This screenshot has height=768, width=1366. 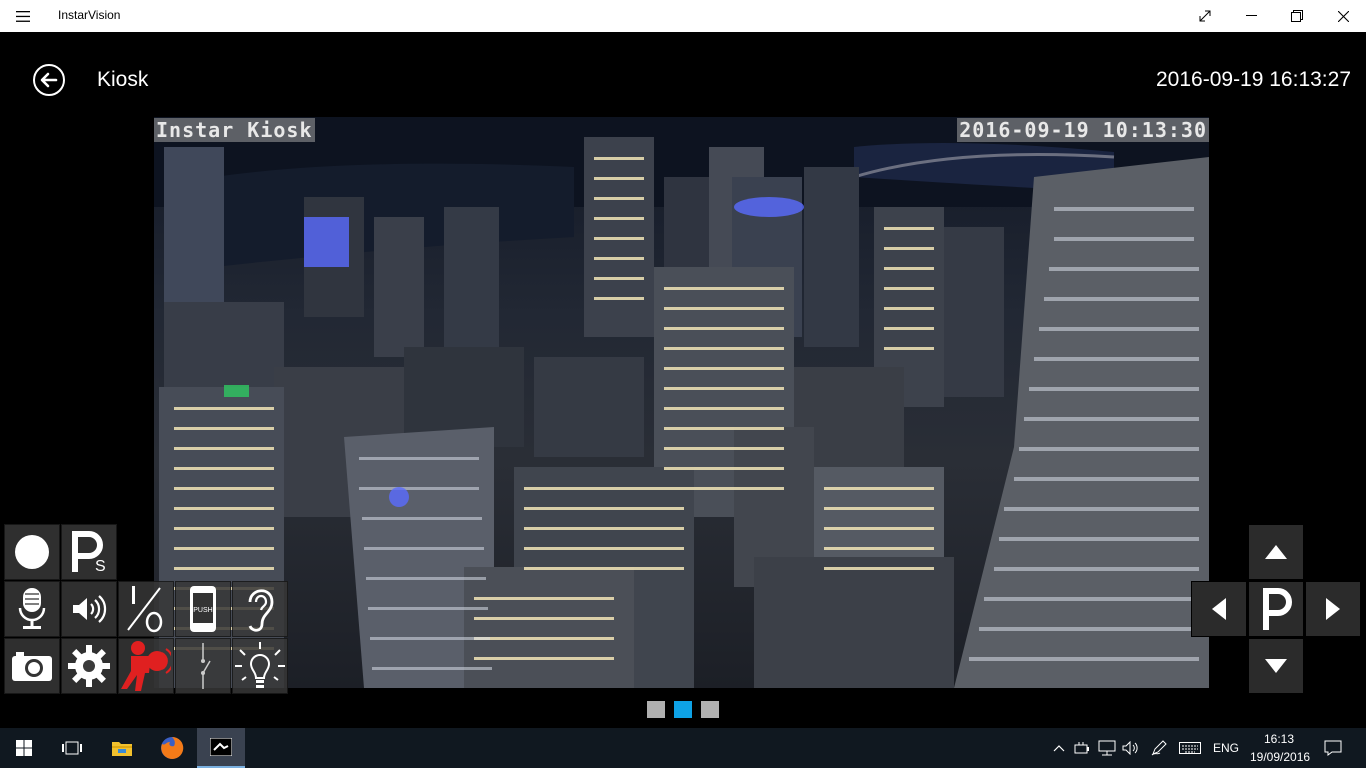 I want to click on microphone-icon, so click(x=32, y=608).